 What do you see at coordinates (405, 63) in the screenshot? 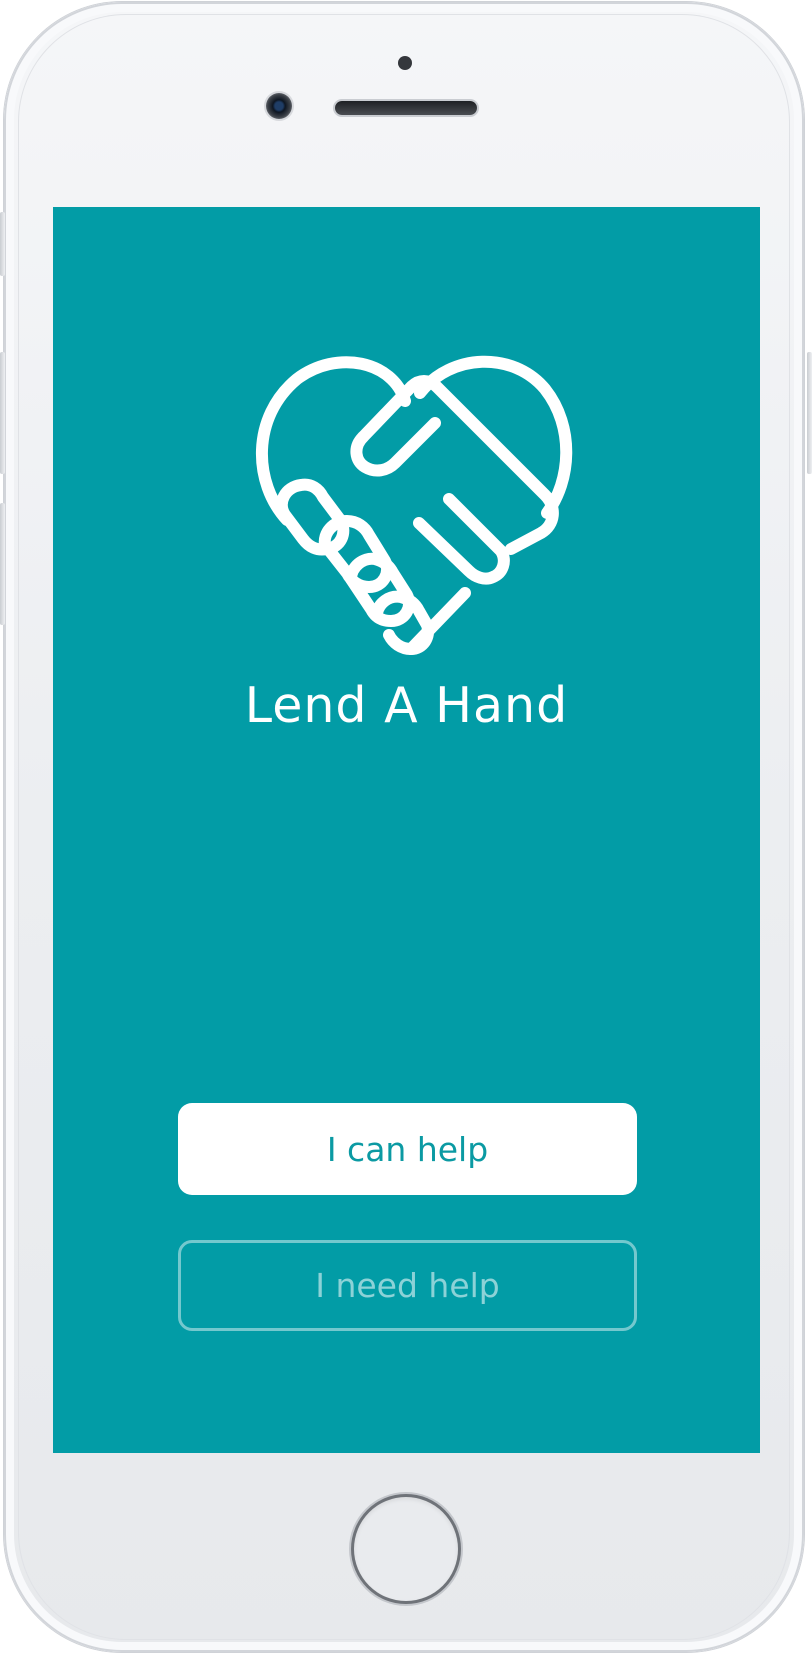
I see `proximity-sensor` at bounding box center [405, 63].